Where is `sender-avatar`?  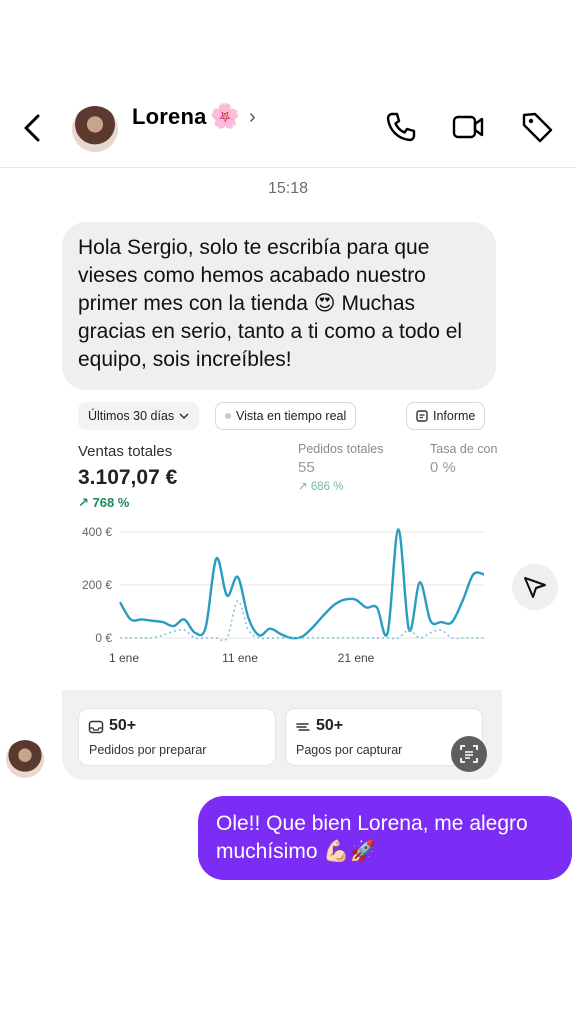
sender-avatar is located at coordinates (25, 759).